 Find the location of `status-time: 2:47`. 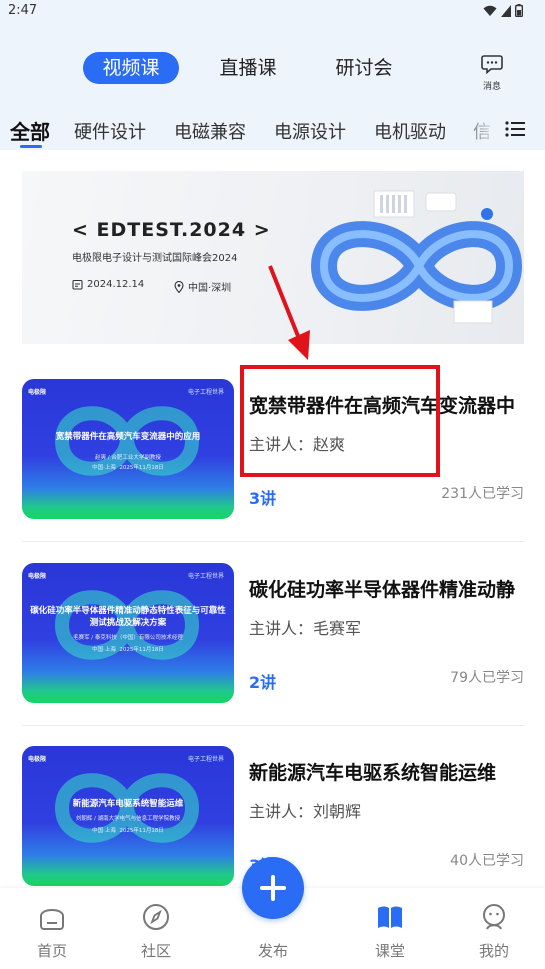

status-time: 2:47 is located at coordinates (23, 10).